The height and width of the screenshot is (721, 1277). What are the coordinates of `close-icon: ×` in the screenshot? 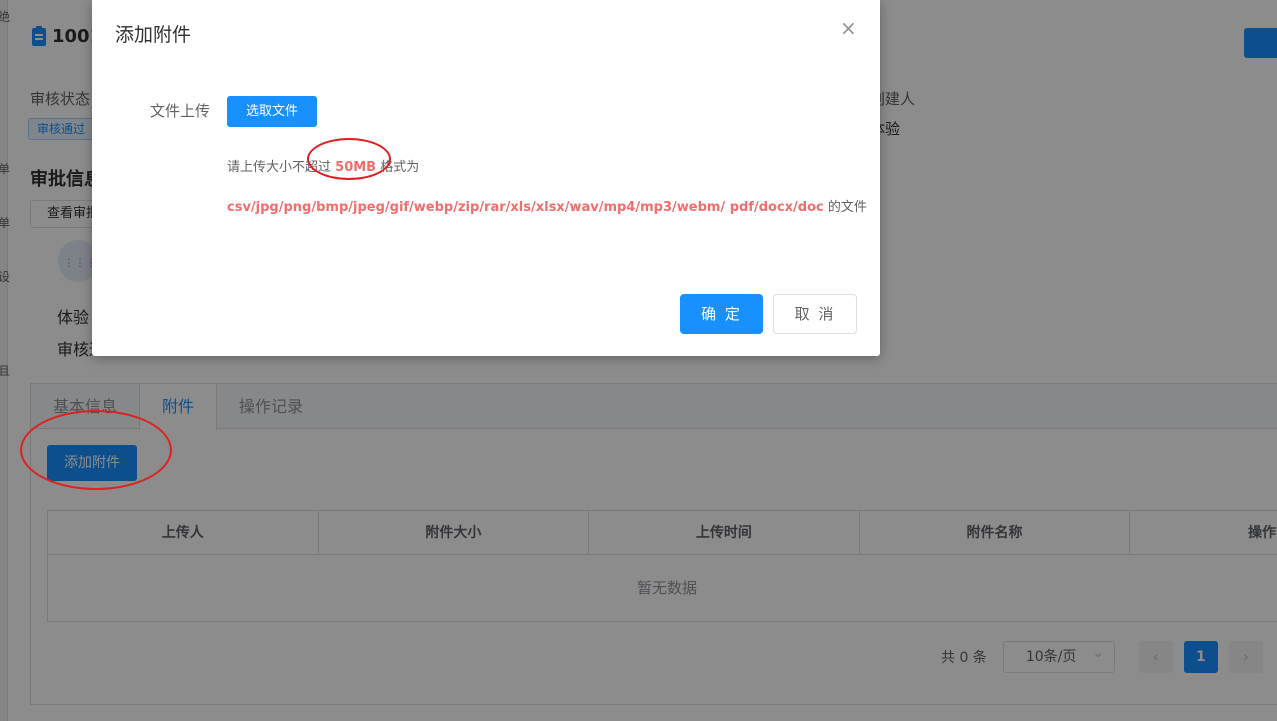 It's located at (848, 28).